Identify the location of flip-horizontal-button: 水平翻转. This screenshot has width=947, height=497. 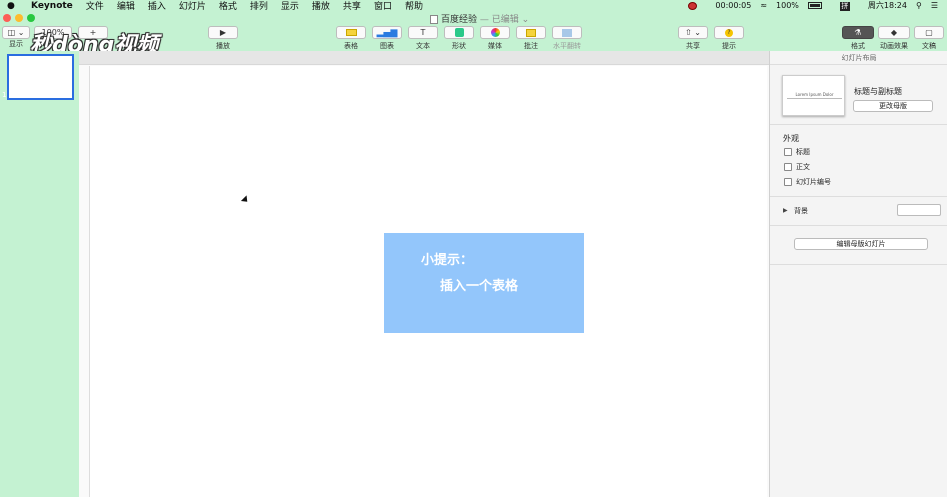
(567, 38).